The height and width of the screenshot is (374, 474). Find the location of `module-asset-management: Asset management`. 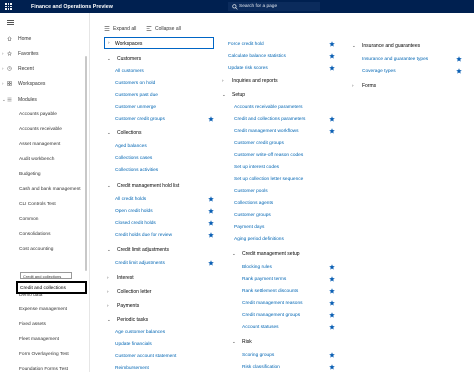

module-asset-management: Asset management is located at coordinates (52, 144).